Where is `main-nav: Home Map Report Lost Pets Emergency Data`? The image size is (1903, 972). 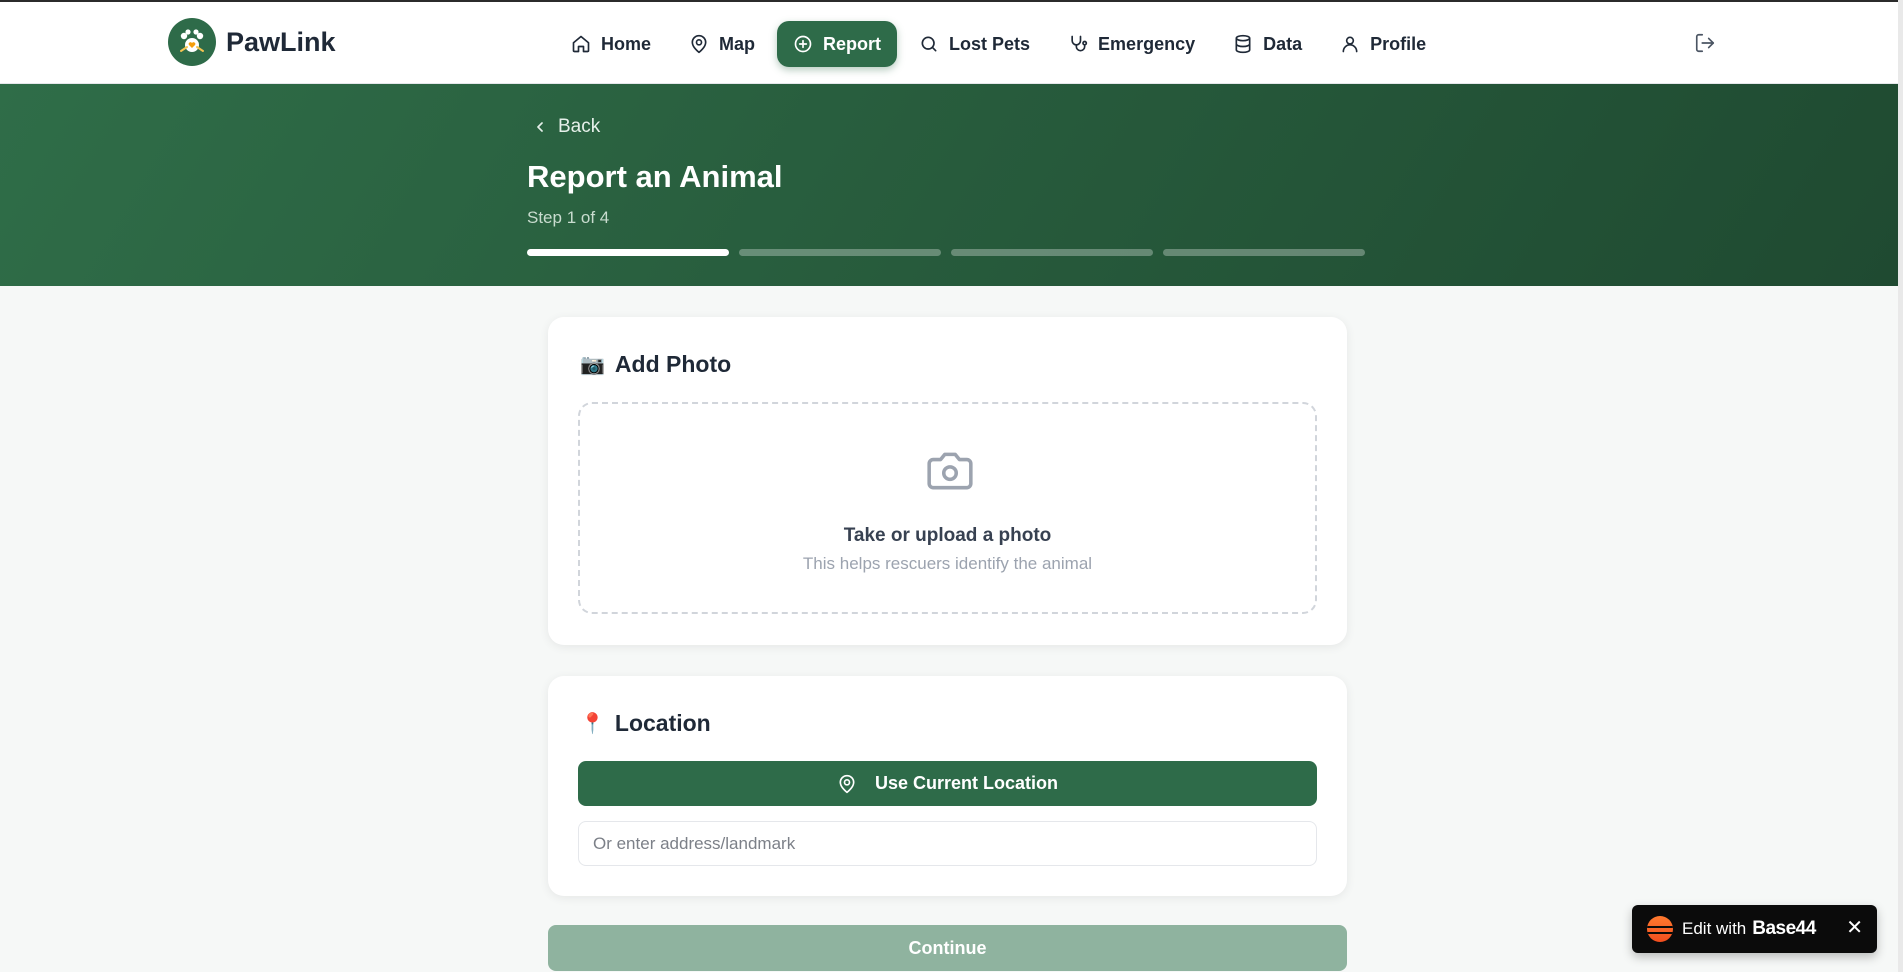
main-nav: Home Map Report Lost Pets Emergency Data is located at coordinates (998, 44).